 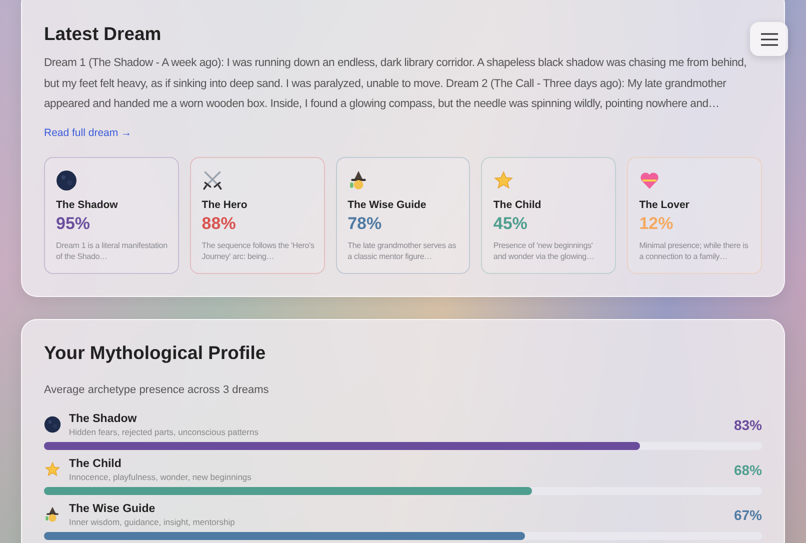 I want to click on menu-icon, so click(x=769, y=39).